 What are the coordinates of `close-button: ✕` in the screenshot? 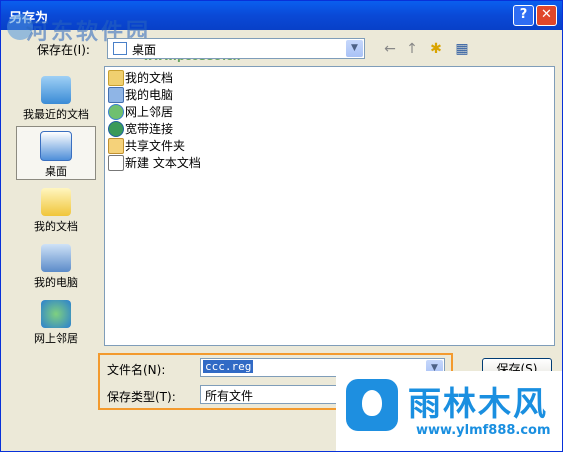 It's located at (546, 15).